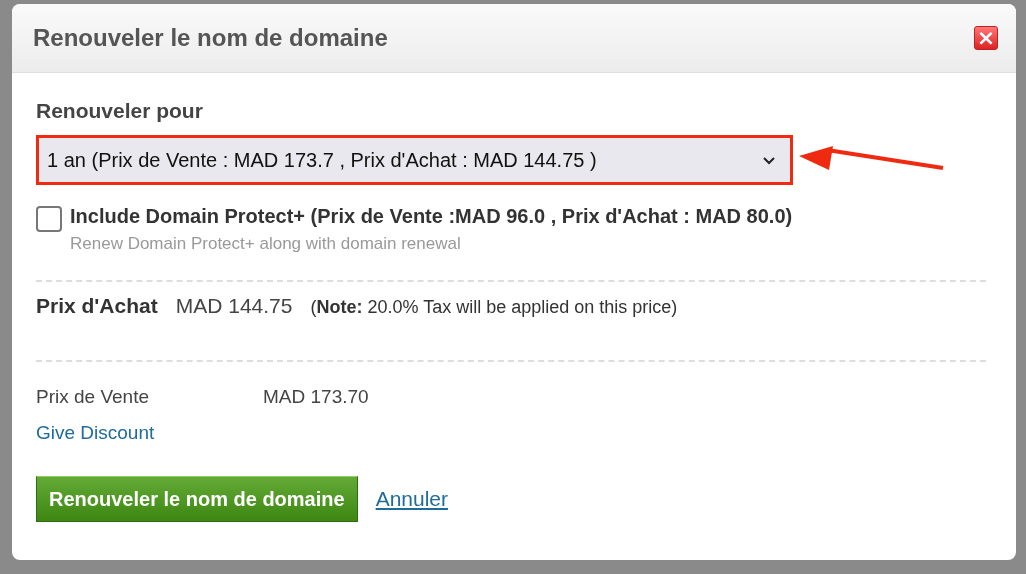 The image size is (1026, 574). What do you see at coordinates (411, 499) in the screenshot?
I see `cancel-link: Annuler` at bounding box center [411, 499].